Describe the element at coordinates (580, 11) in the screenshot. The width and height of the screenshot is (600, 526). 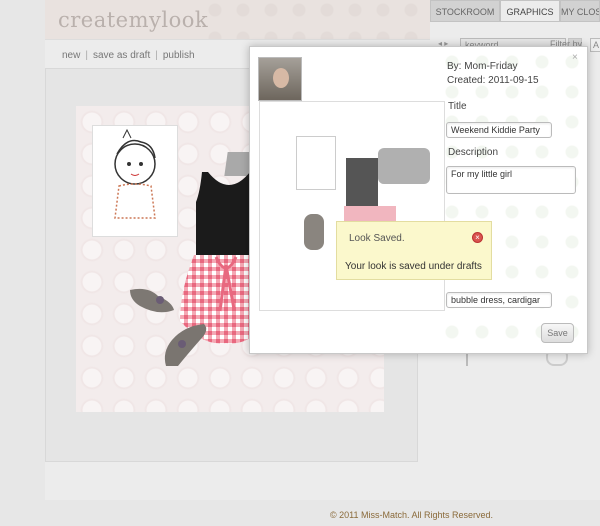
I see `tab-my-closet: MY CLOS` at that location.